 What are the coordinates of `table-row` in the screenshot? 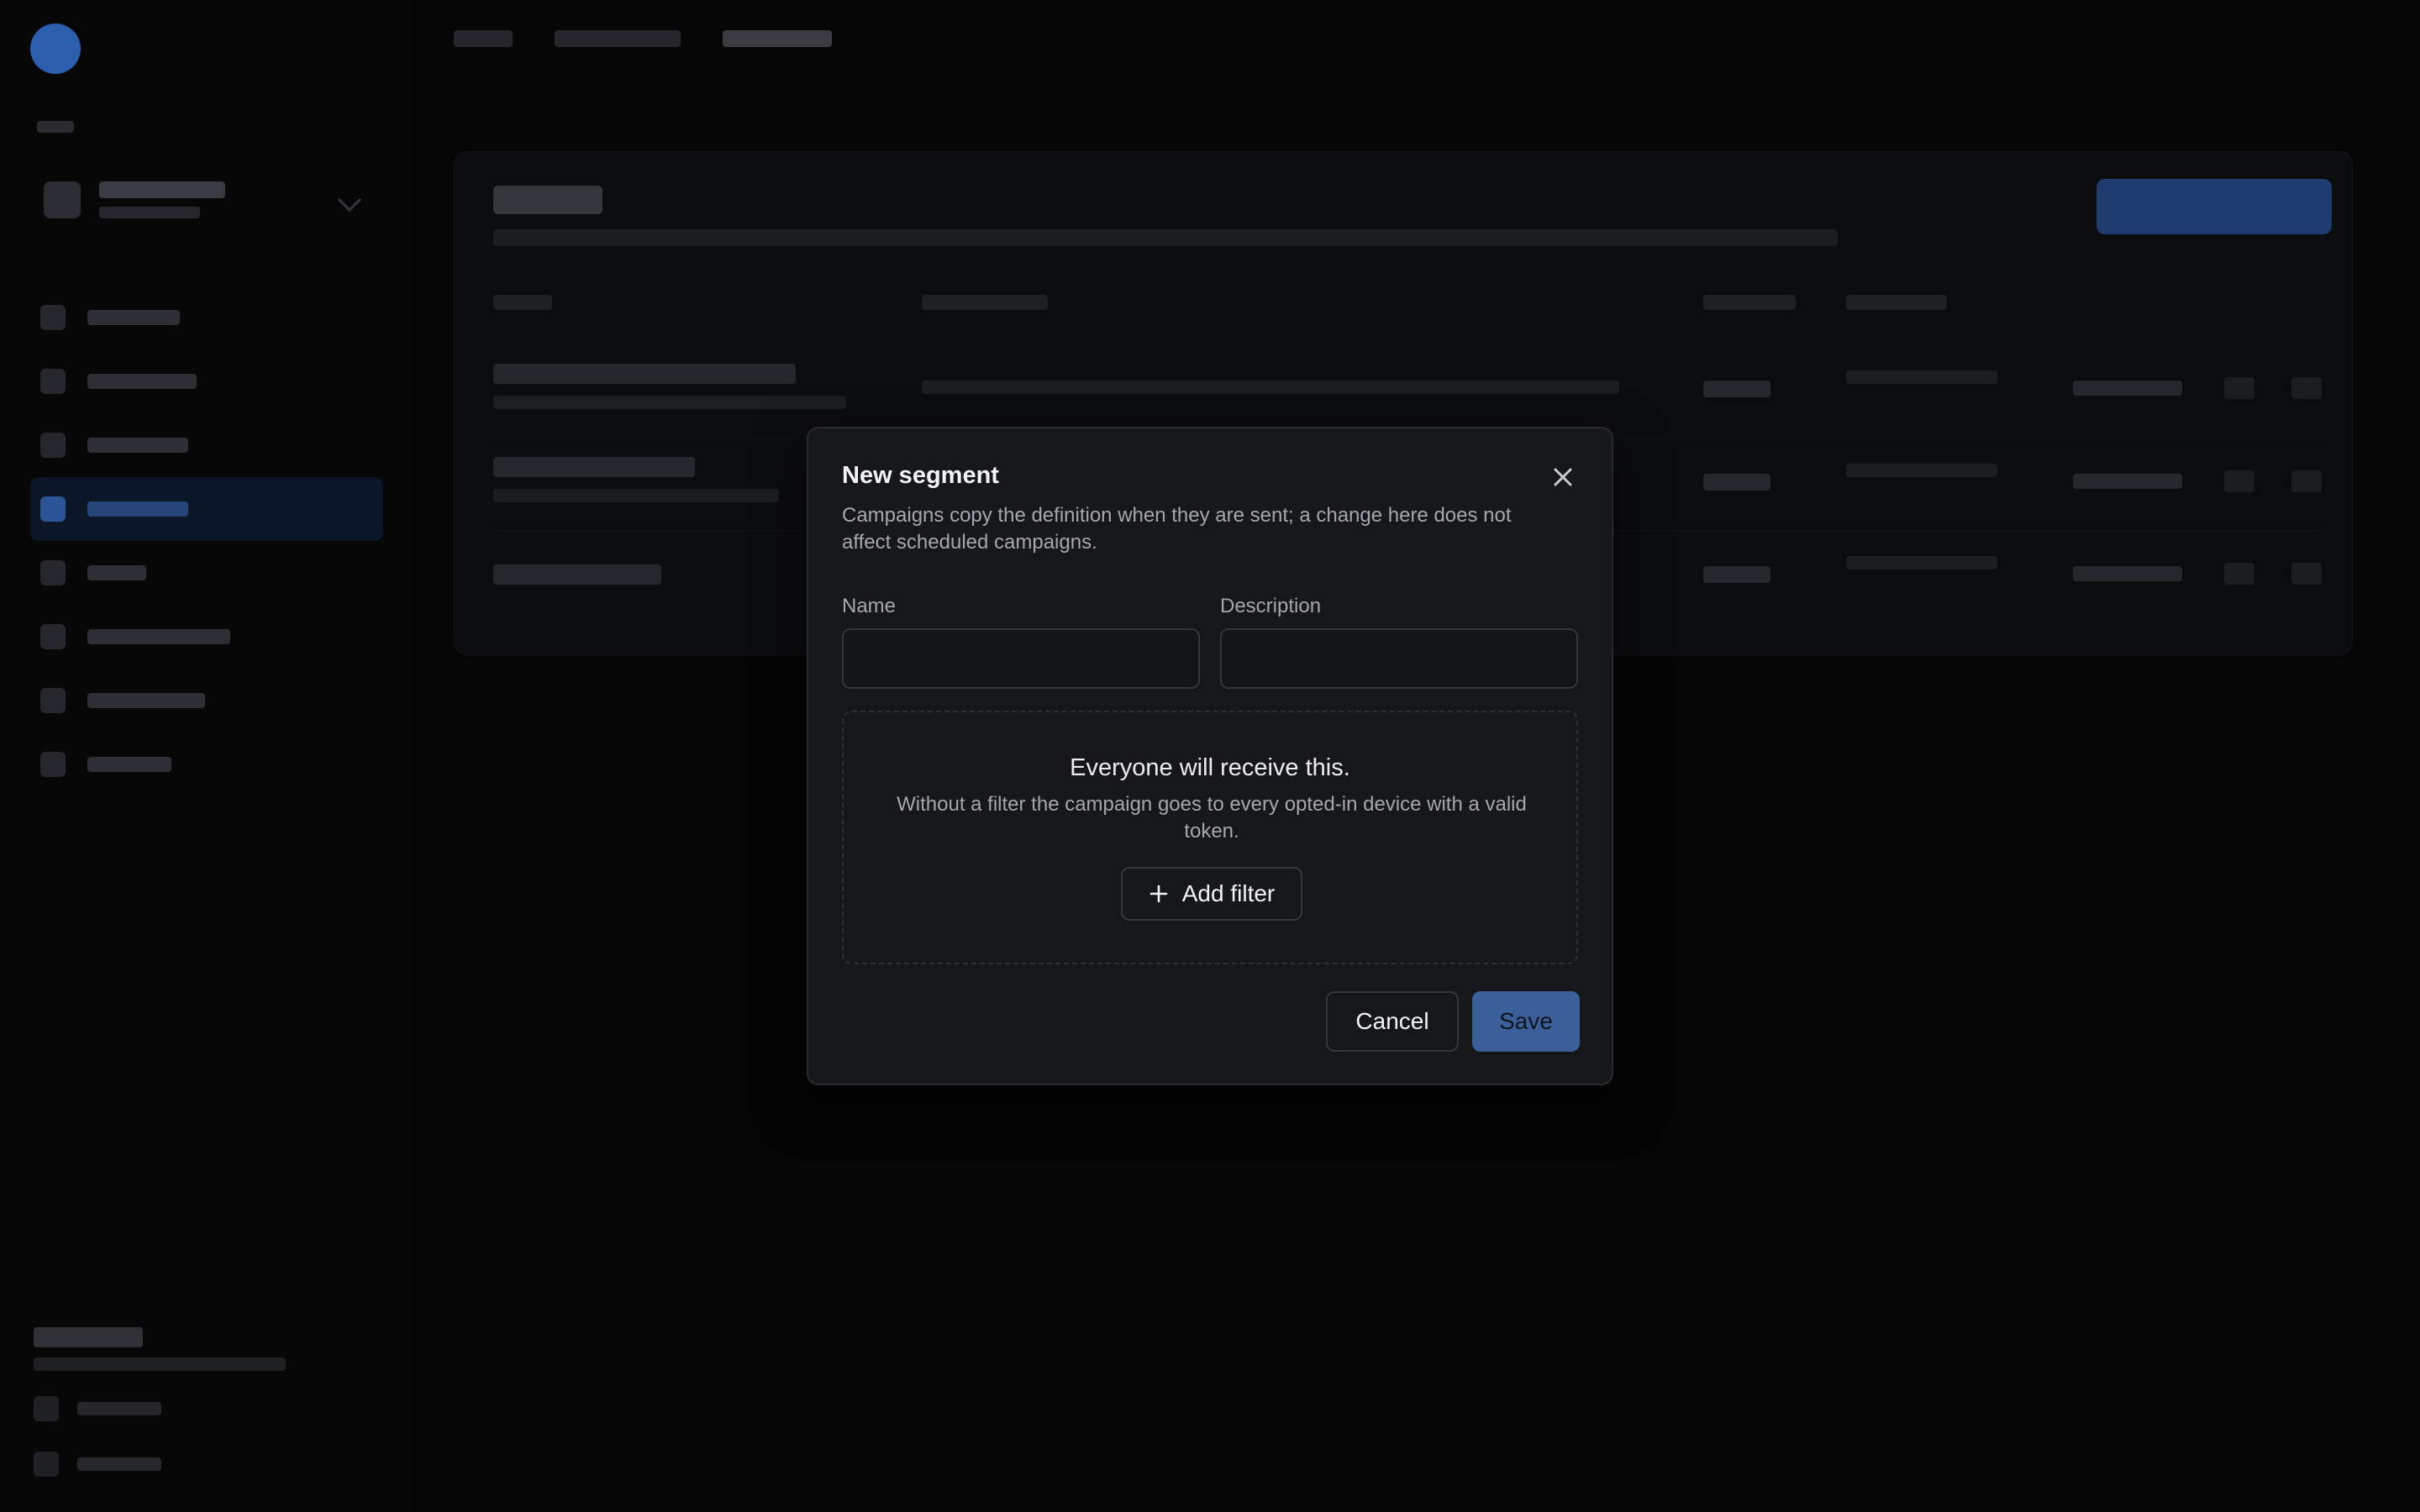 It's located at (1409, 391).